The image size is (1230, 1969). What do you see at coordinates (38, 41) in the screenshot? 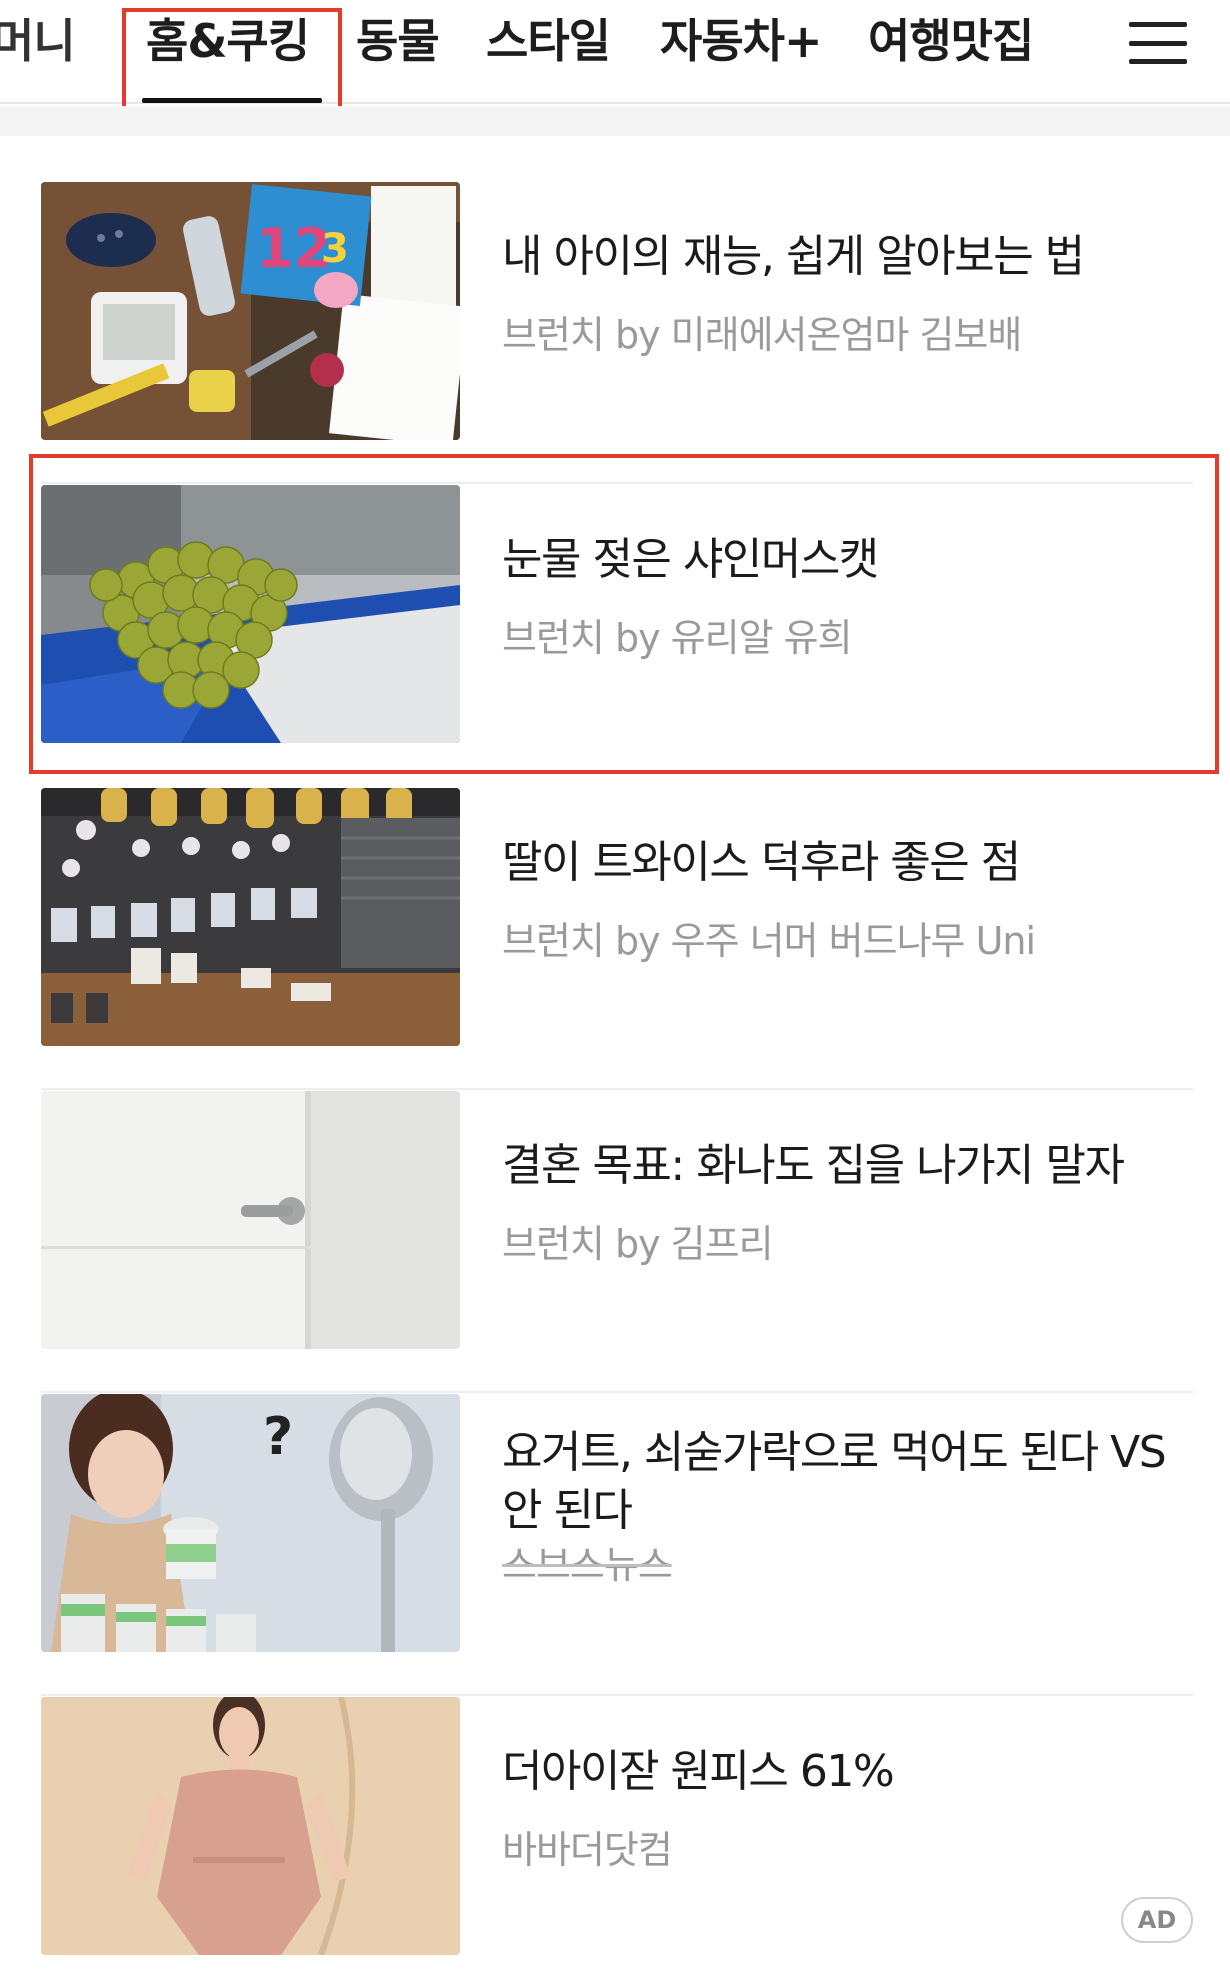
I see `tab-money: 머니` at bounding box center [38, 41].